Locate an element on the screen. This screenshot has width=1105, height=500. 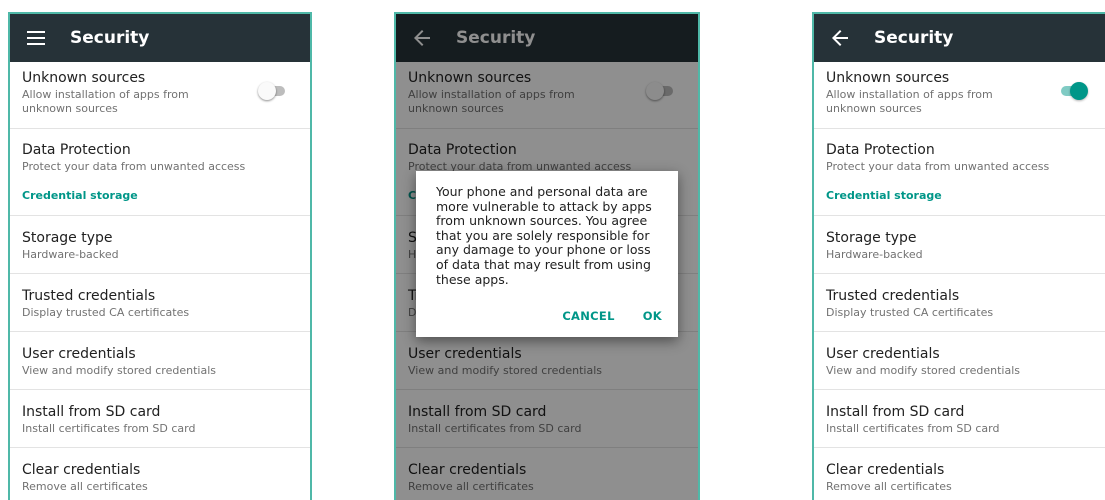
arrow-back-icon is located at coordinates (840, 38).